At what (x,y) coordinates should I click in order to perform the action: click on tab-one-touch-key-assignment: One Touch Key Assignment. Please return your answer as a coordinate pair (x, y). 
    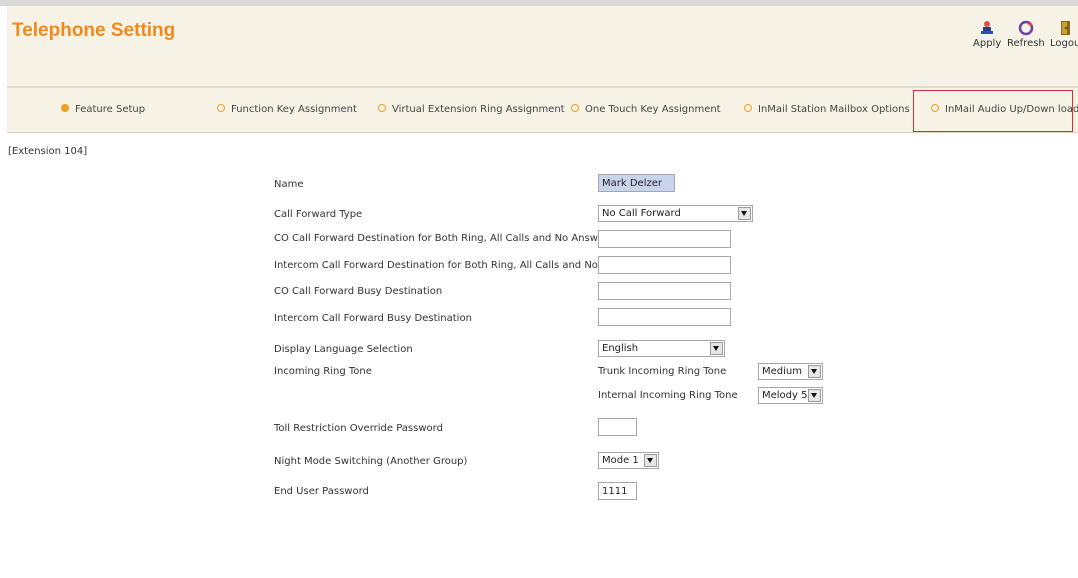
    Looking at the image, I should click on (646, 109).